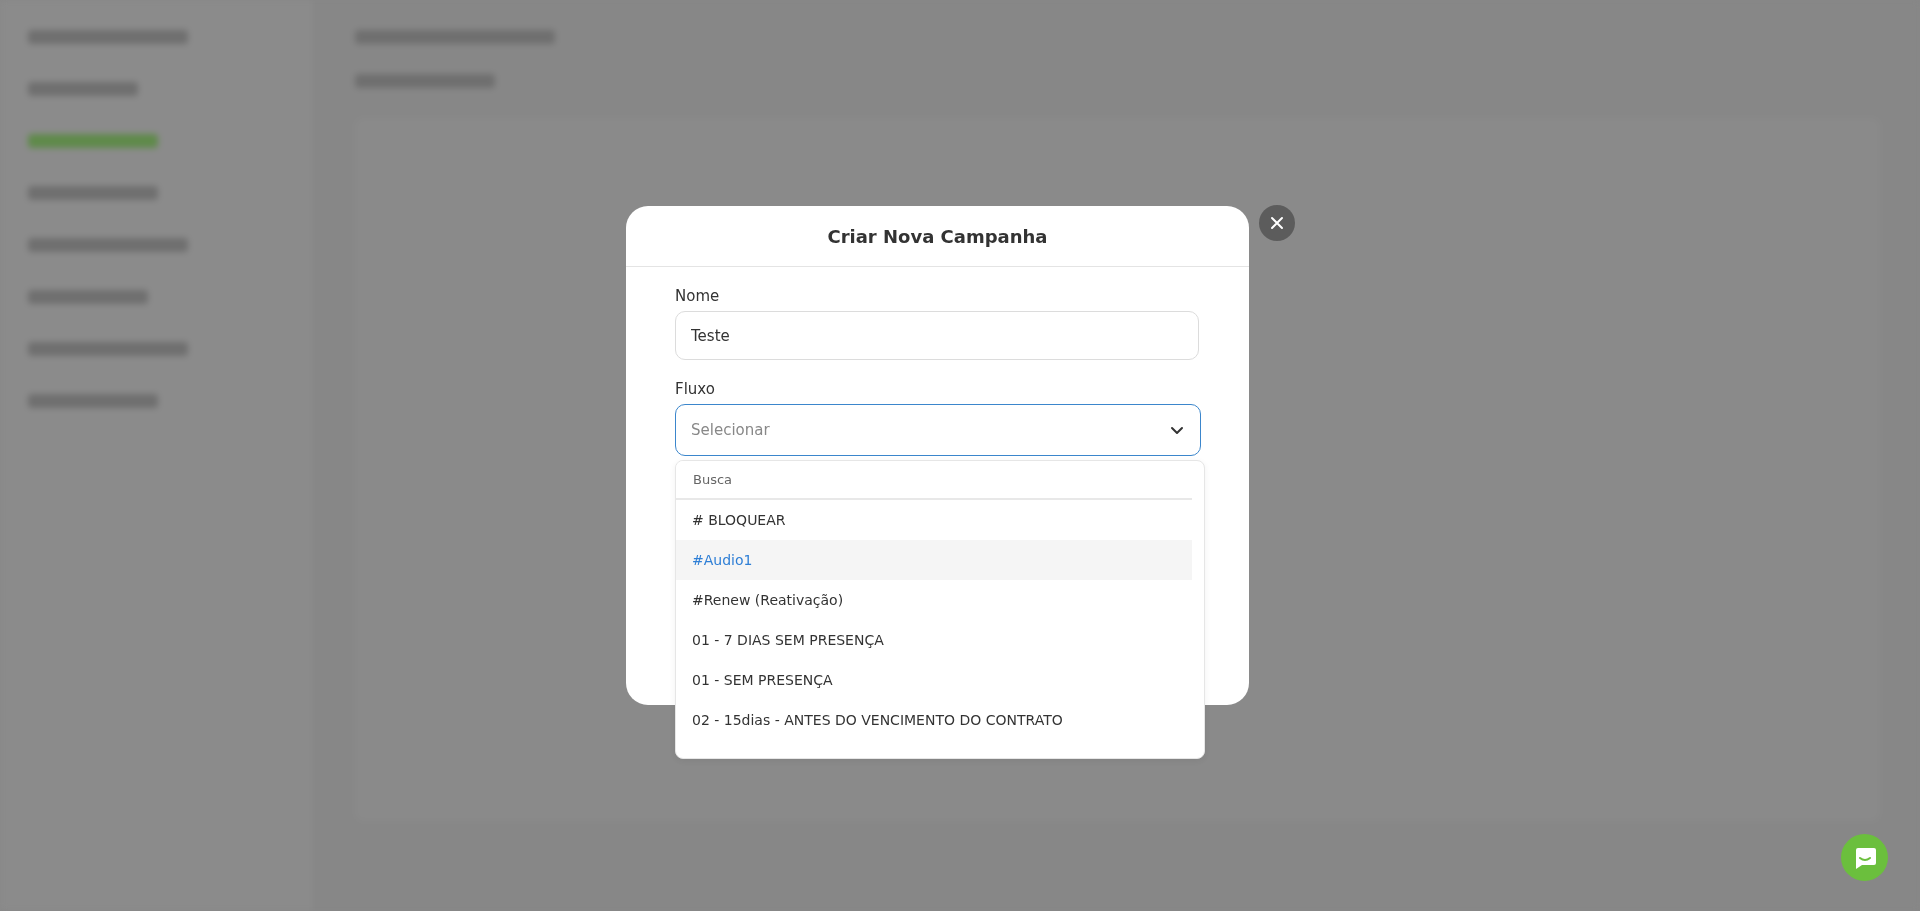  What do you see at coordinates (934, 640) in the screenshot?
I see `dropdown-option: 01 - 7 DIAS SEM PRESENÇA` at bounding box center [934, 640].